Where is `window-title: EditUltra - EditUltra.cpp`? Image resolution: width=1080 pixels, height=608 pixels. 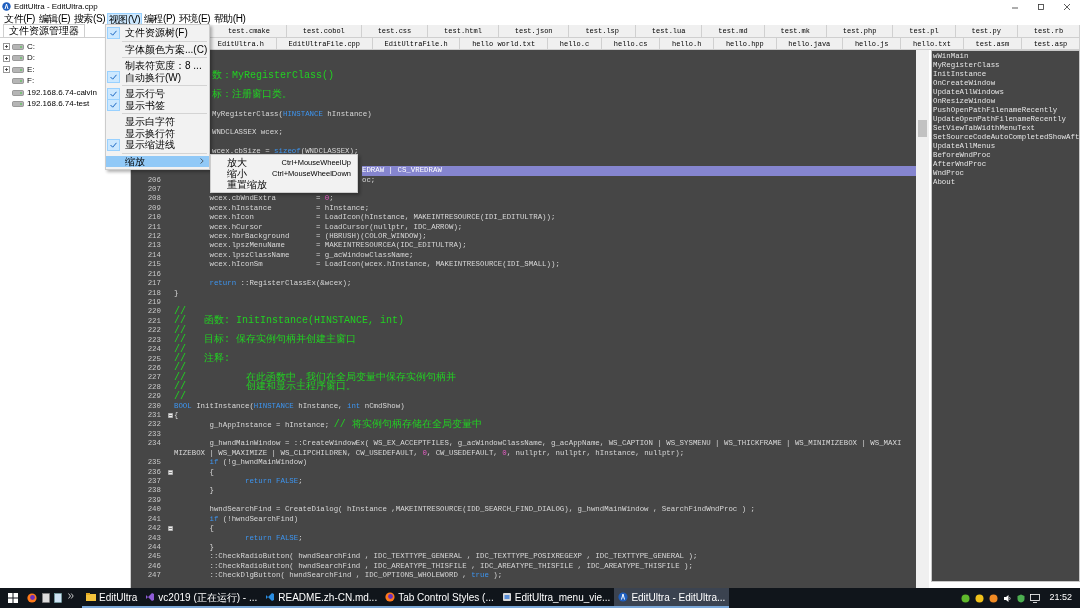 window-title: EditUltra - EditUltra.cpp is located at coordinates (56, 6).